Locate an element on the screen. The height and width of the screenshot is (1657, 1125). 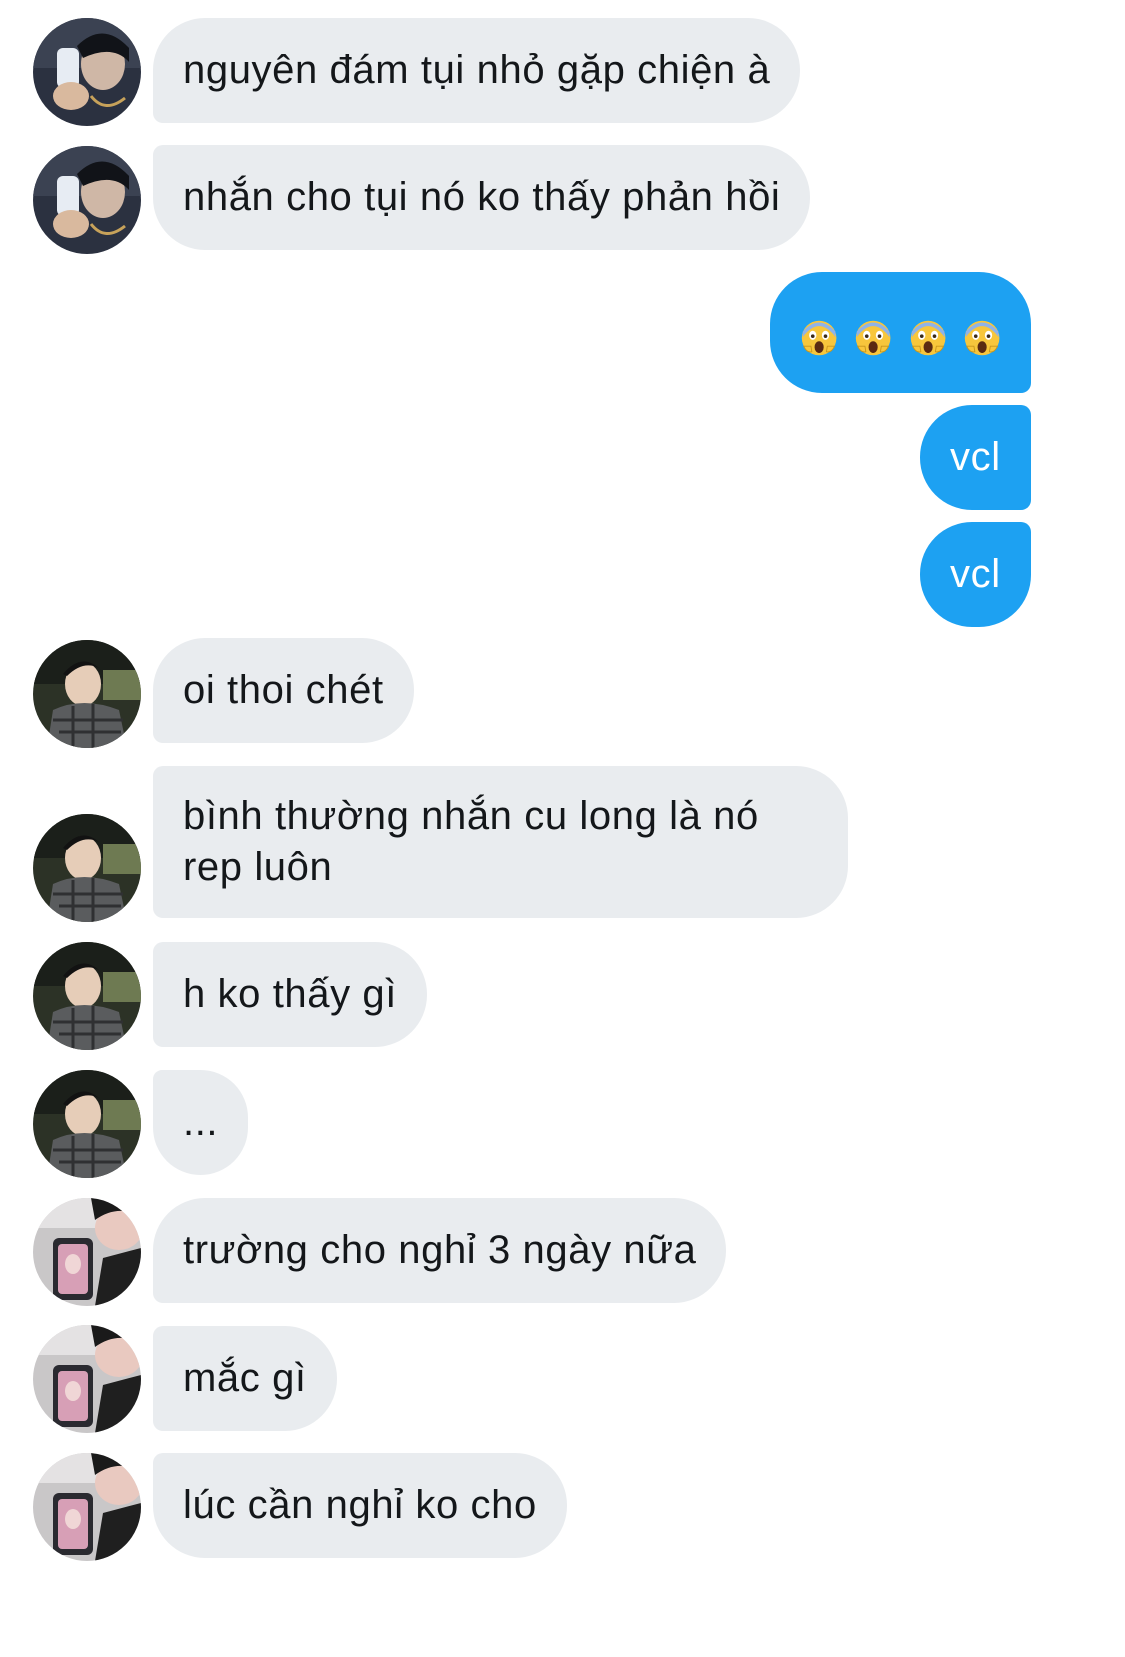
message-text: nhắn cho tụi nó ko thấy phản hồi is located at coordinates (482, 197).